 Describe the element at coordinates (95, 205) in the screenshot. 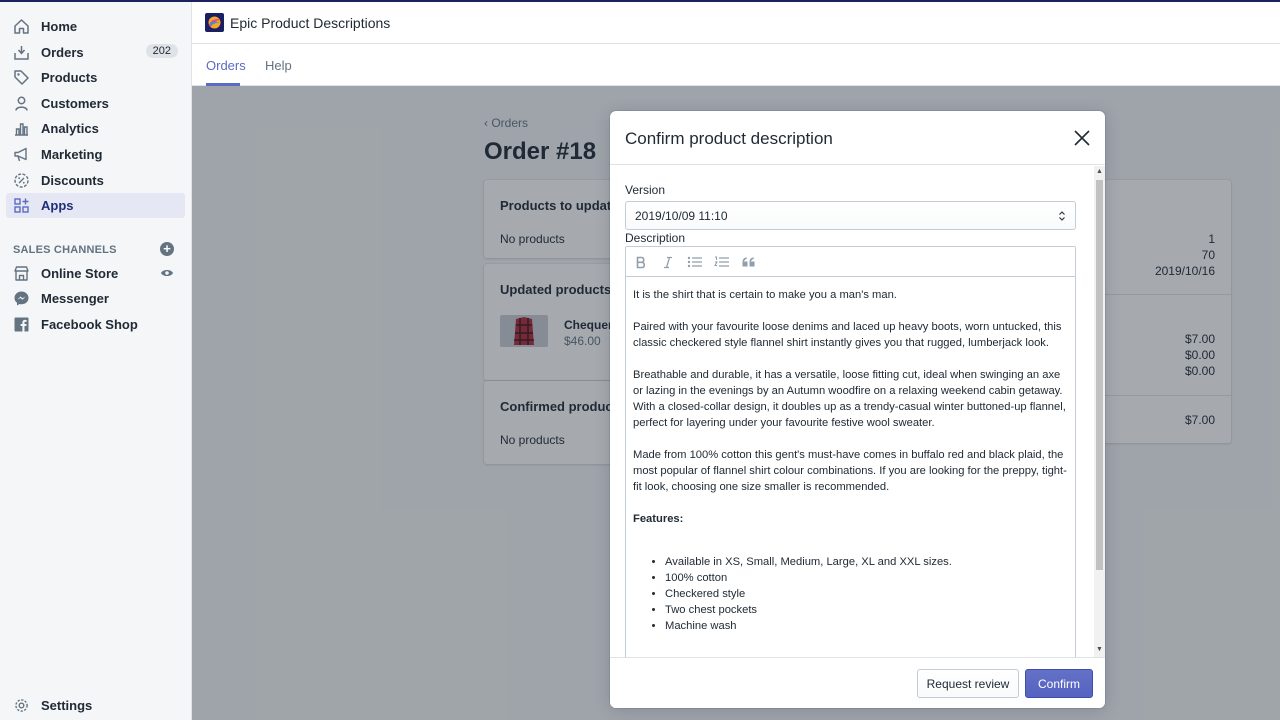

I see `sidebar-item-apps: Apps` at that location.